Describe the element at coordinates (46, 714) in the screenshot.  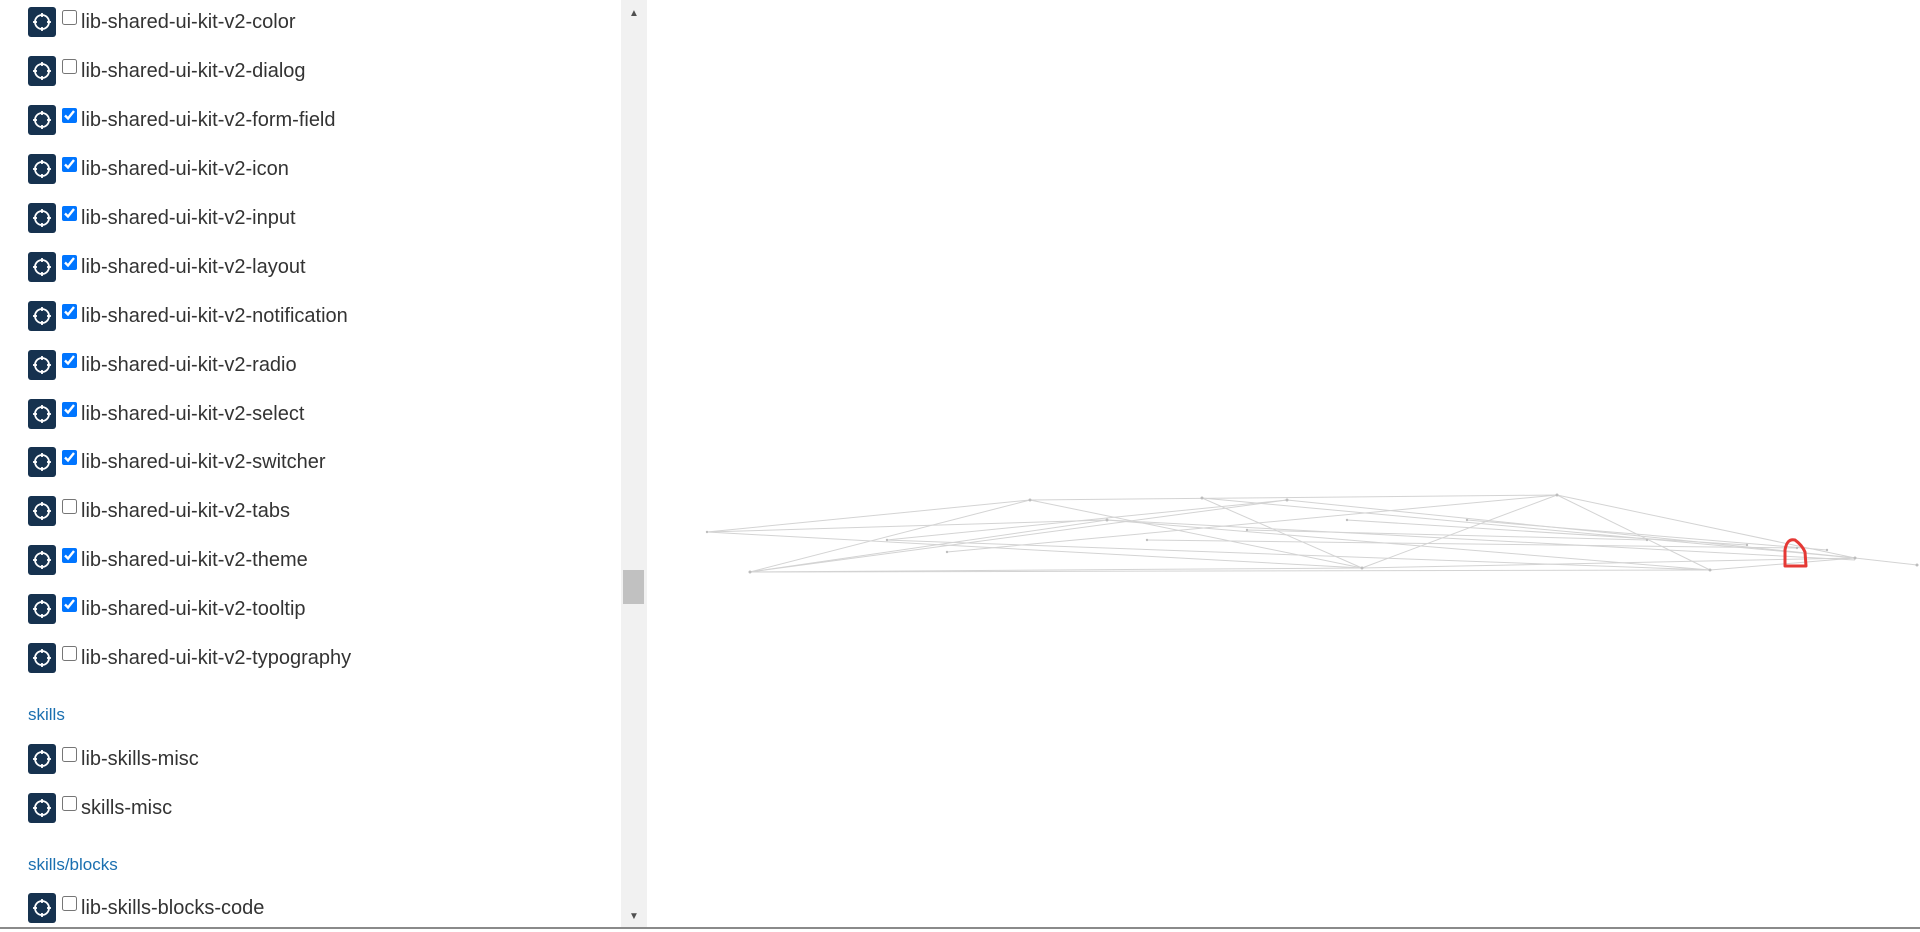
I see `group-header-skills: skills` at that location.